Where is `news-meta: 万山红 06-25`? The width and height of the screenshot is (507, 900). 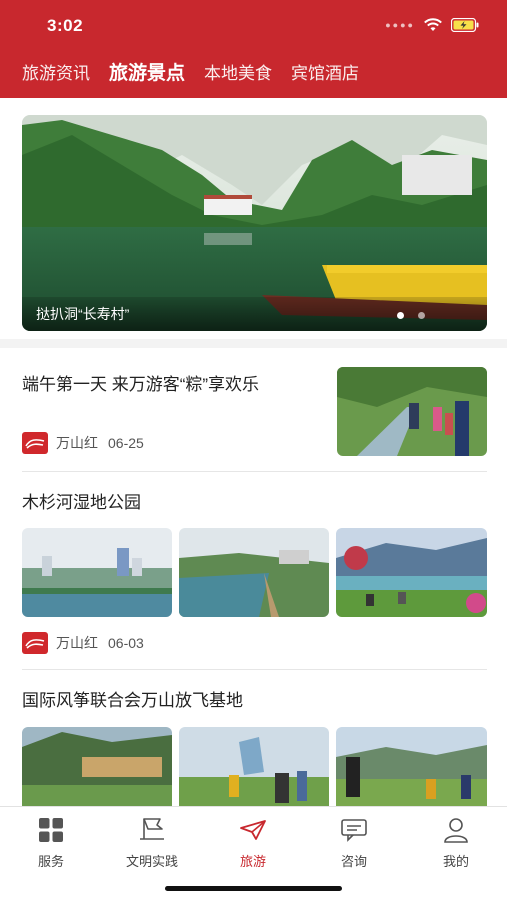
news-meta: 万山红 06-25 is located at coordinates (83, 443).